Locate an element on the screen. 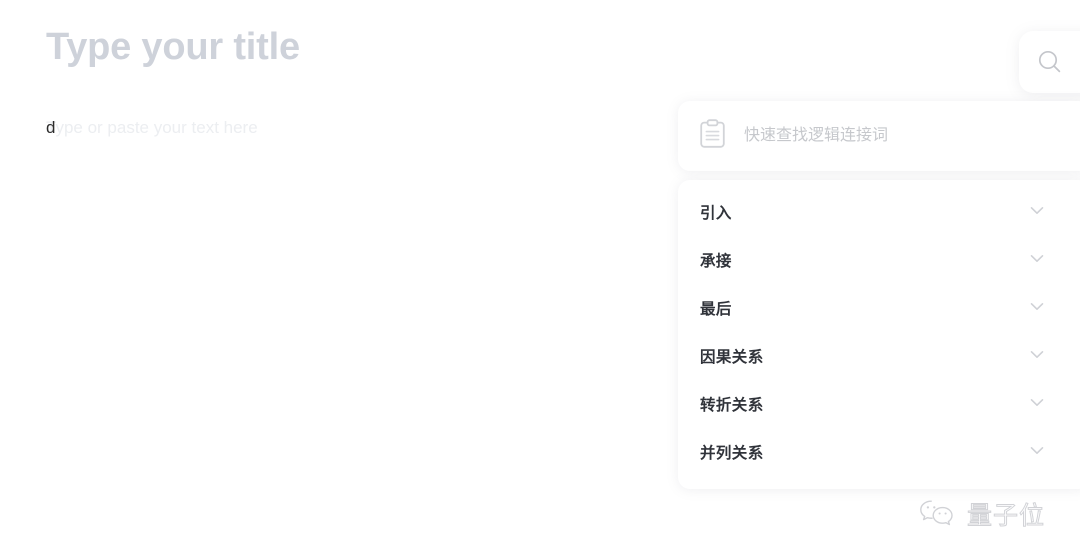 The width and height of the screenshot is (1080, 556). category-label: 因果关系 is located at coordinates (732, 357).